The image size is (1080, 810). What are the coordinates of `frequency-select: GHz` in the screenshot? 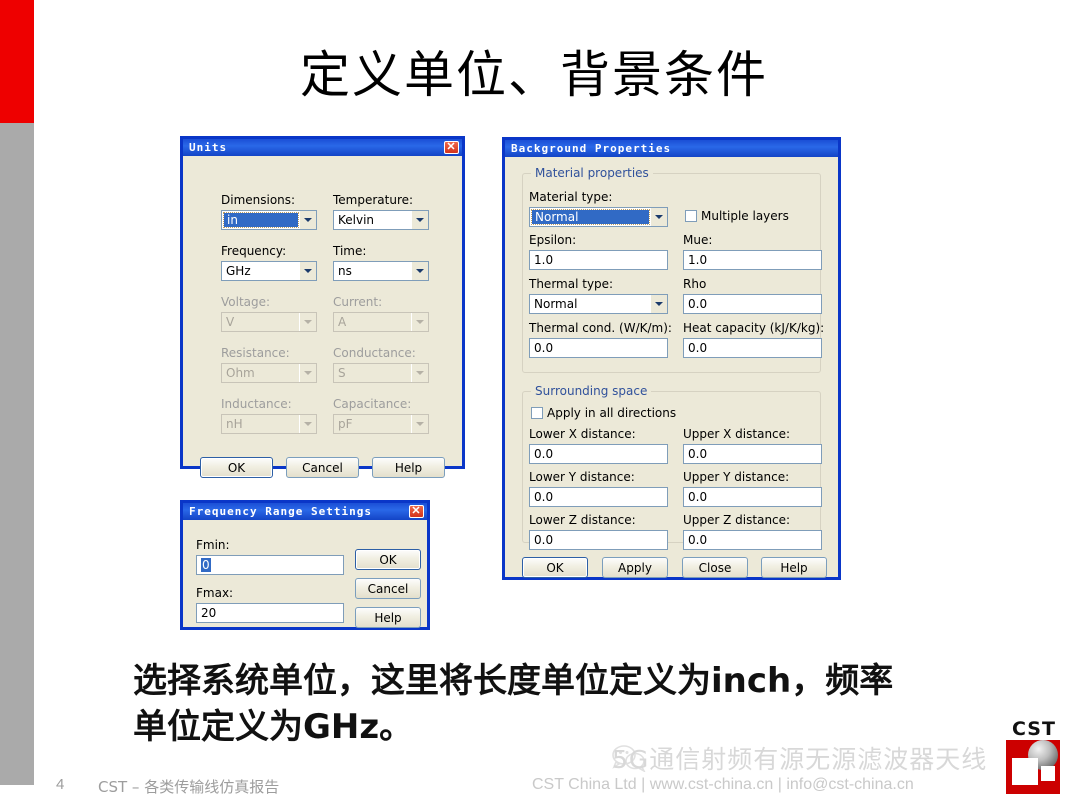 It's located at (269, 271).